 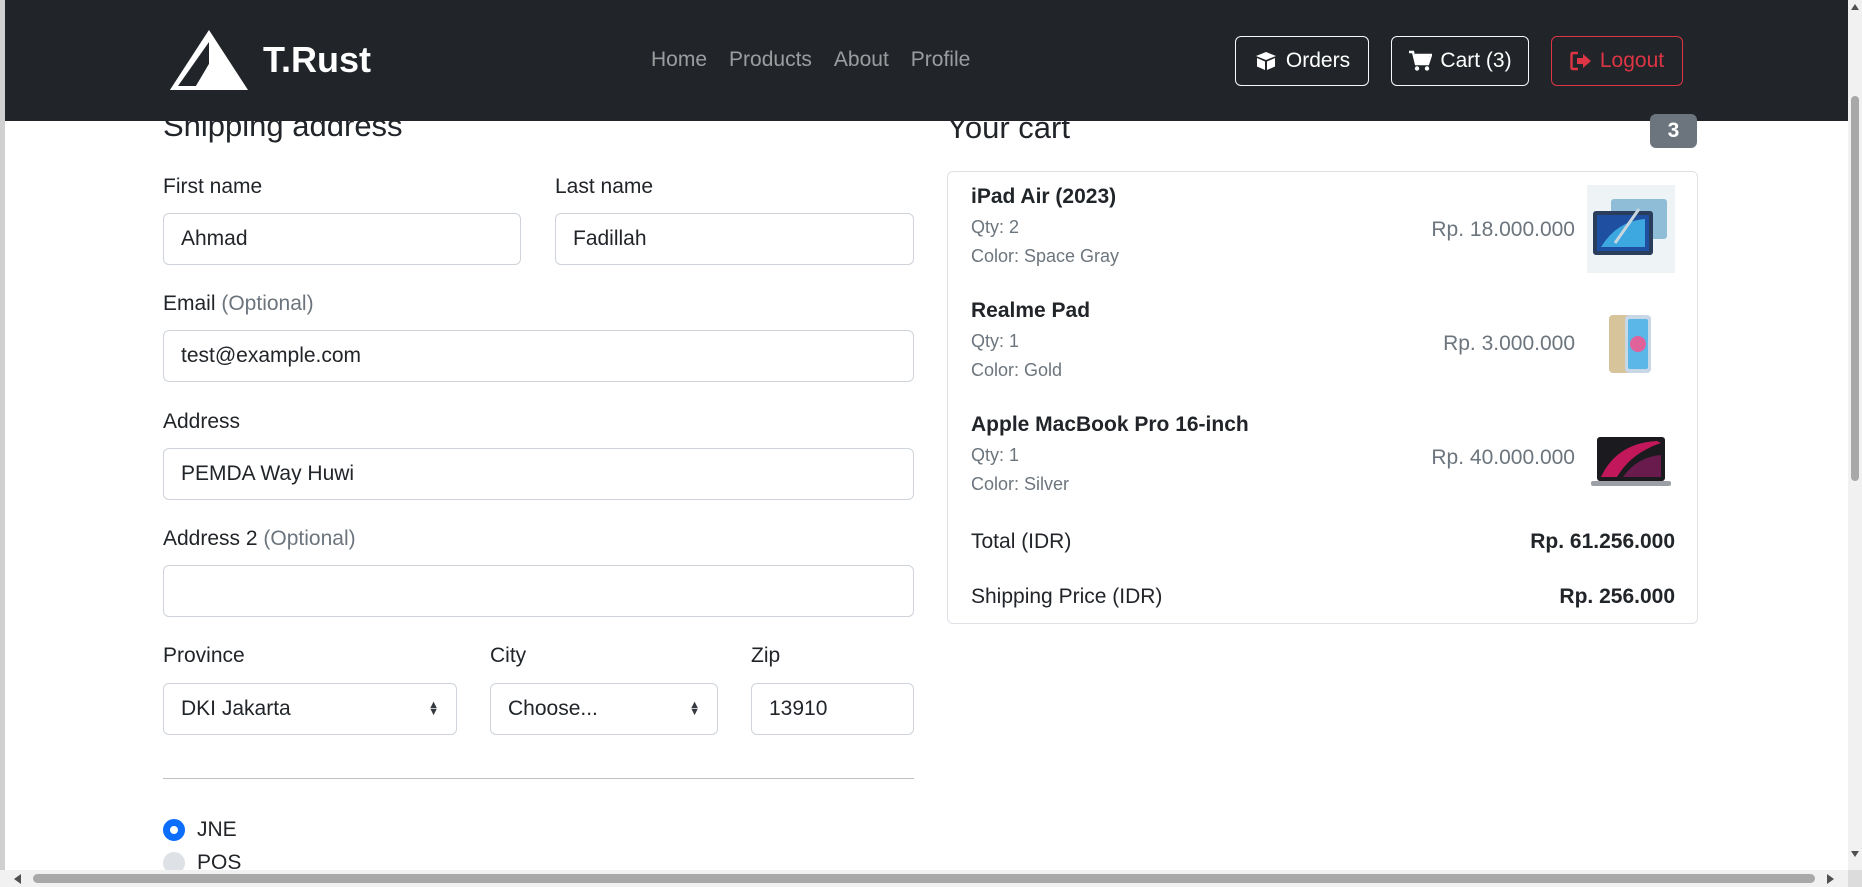 I want to click on first-name-value: Ahmad, so click(x=214, y=238).